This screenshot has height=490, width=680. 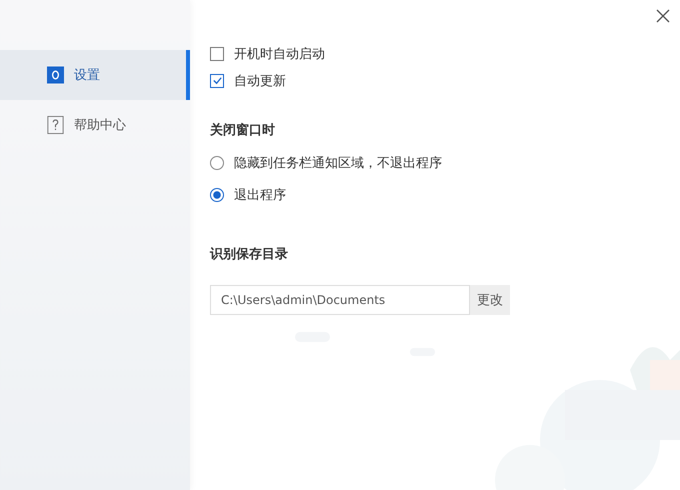 I want to click on close-icon, so click(x=663, y=16).